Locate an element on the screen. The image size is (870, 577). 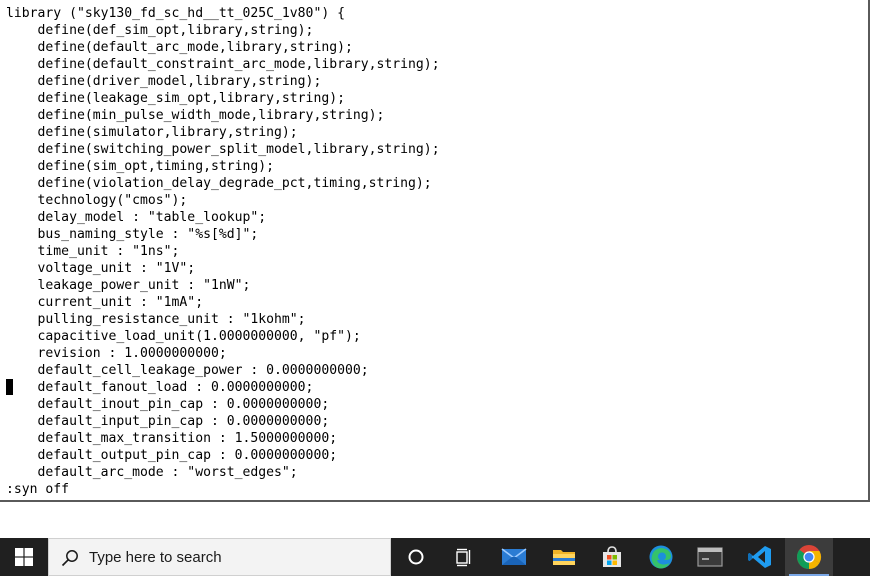
code-line: default_arc_mode : "worst_edges"; is located at coordinates (152, 472).